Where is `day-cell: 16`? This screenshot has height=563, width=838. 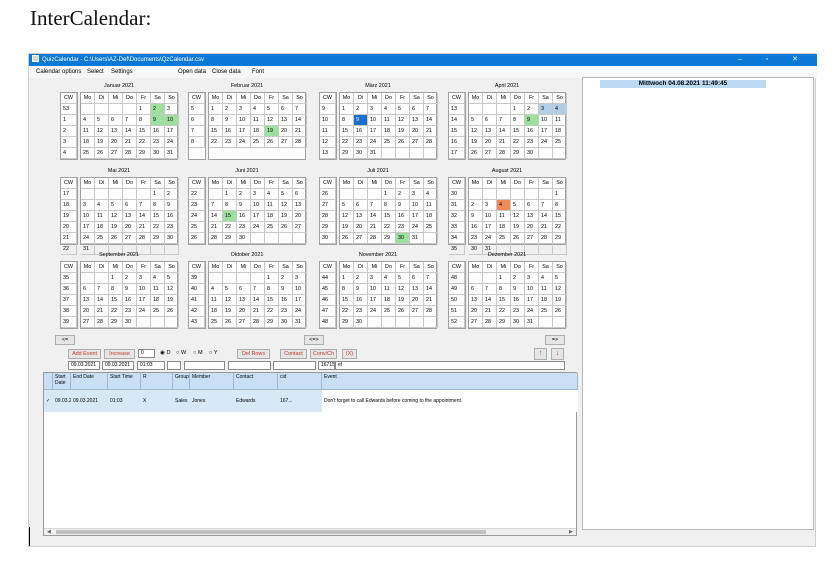
day-cell: 16 is located at coordinates (130, 300).